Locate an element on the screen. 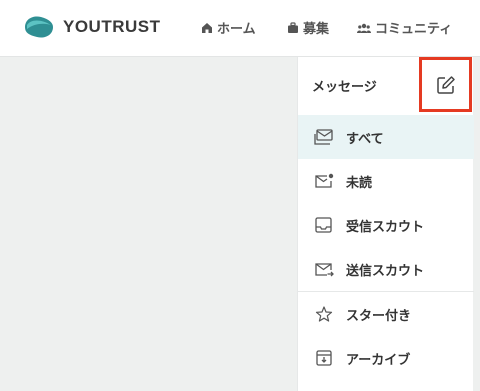  compose-button is located at coordinates (445, 84).